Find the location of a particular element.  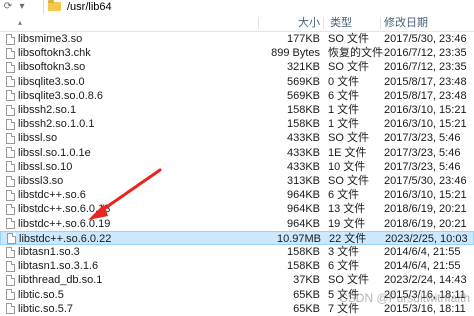

file-name: libsqlite3.so.0 is located at coordinates (51, 81).